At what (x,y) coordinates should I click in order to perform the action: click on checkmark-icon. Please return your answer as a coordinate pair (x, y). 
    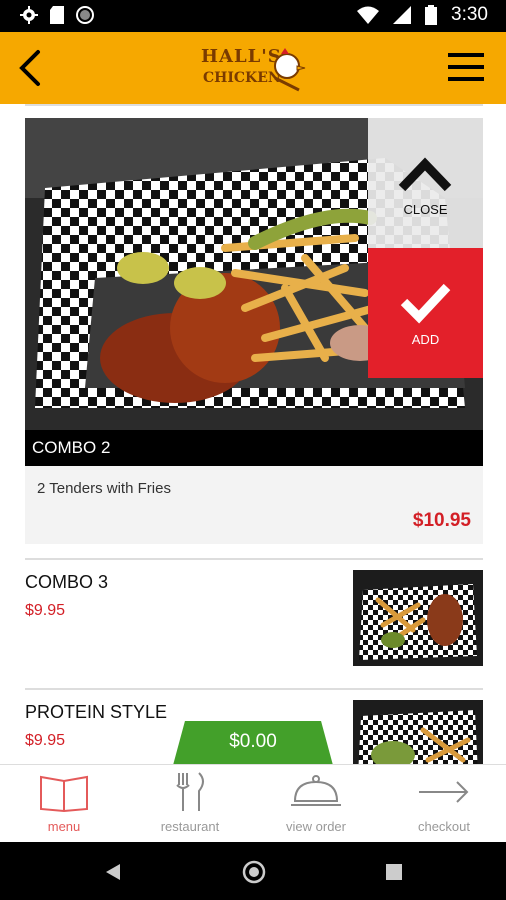
    Looking at the image, I should click on (425, 303).